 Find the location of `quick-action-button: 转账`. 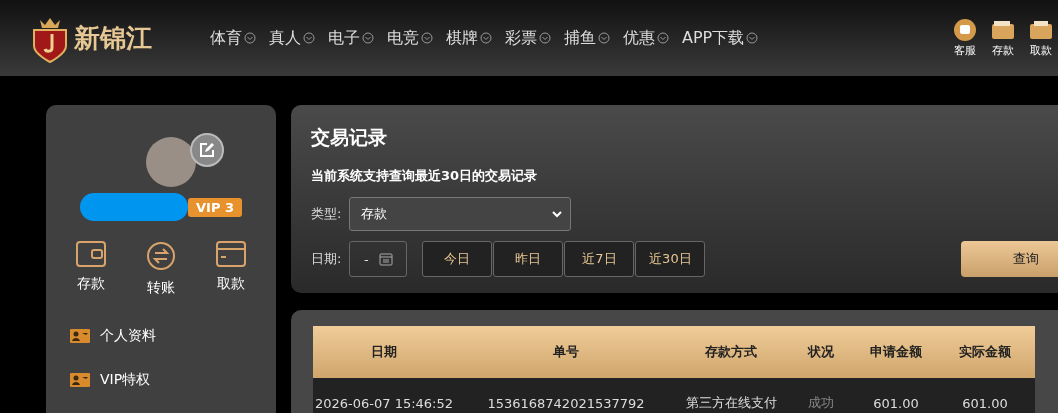

quick-action-button: 转账 is located at coordinates (161, 269).